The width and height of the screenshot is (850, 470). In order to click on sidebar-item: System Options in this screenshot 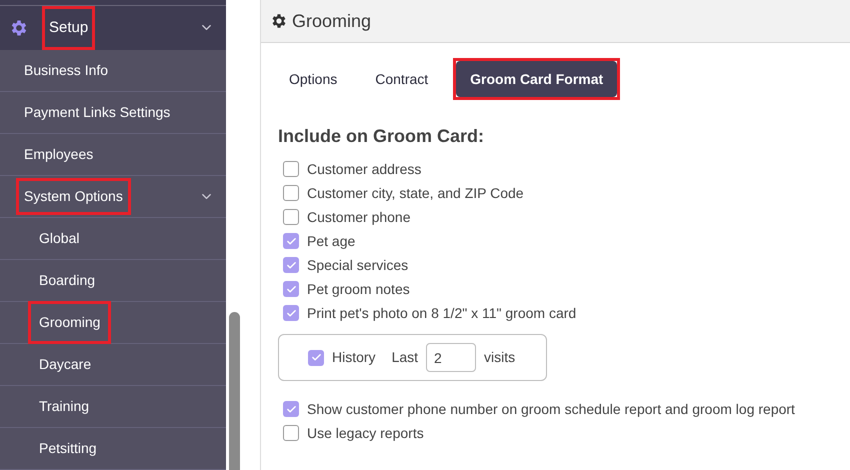, I will do `click(113, 197)`.